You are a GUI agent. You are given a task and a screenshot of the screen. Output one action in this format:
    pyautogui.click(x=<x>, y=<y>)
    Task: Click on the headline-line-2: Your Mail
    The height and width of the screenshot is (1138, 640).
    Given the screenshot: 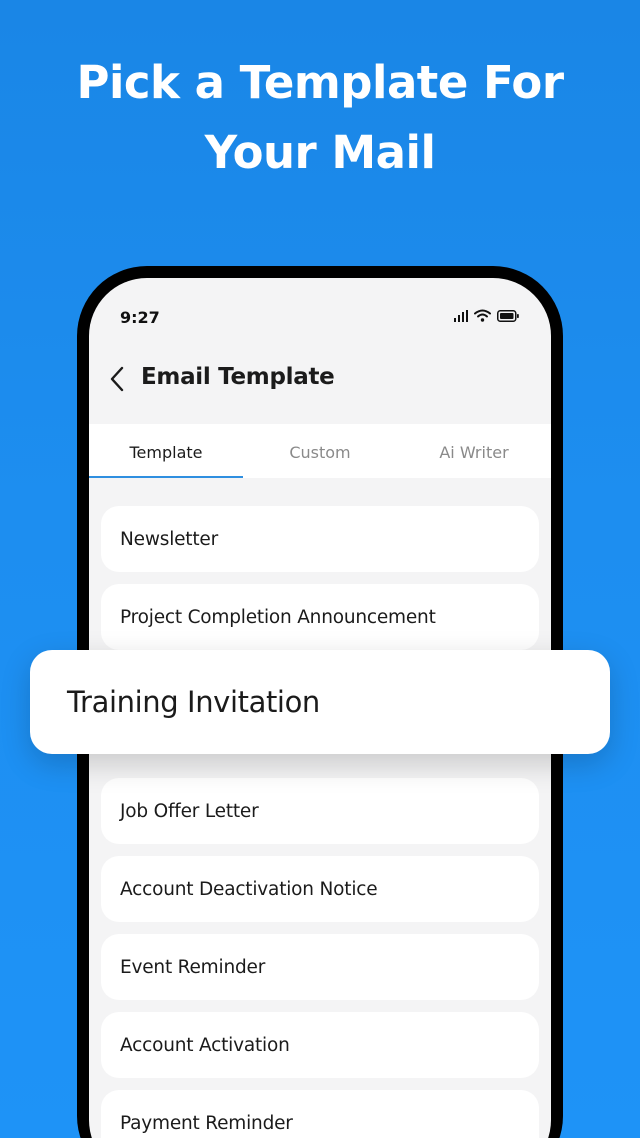 What is the action you would take?
    pyautogui.click(x=320, y=152)
    